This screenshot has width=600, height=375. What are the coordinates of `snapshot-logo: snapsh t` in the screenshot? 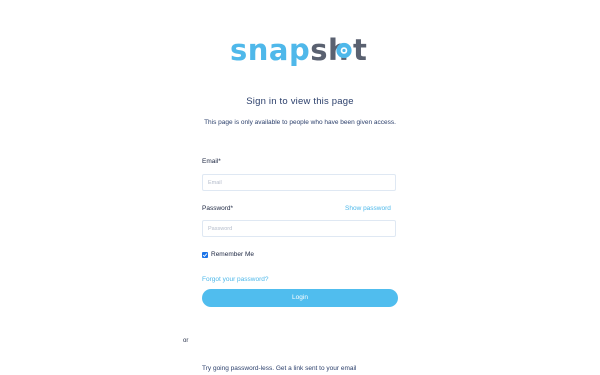 It's located at (300, 53).